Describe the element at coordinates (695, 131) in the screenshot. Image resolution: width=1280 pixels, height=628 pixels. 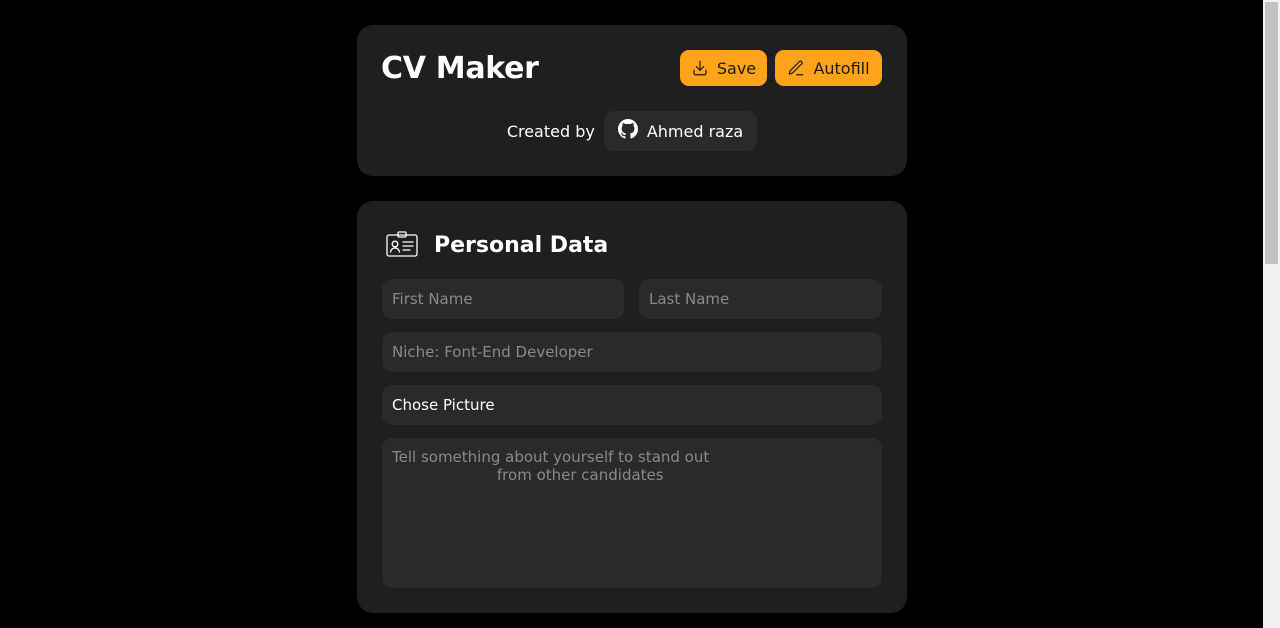
I see `author-name: Ahmed raza` at that location.